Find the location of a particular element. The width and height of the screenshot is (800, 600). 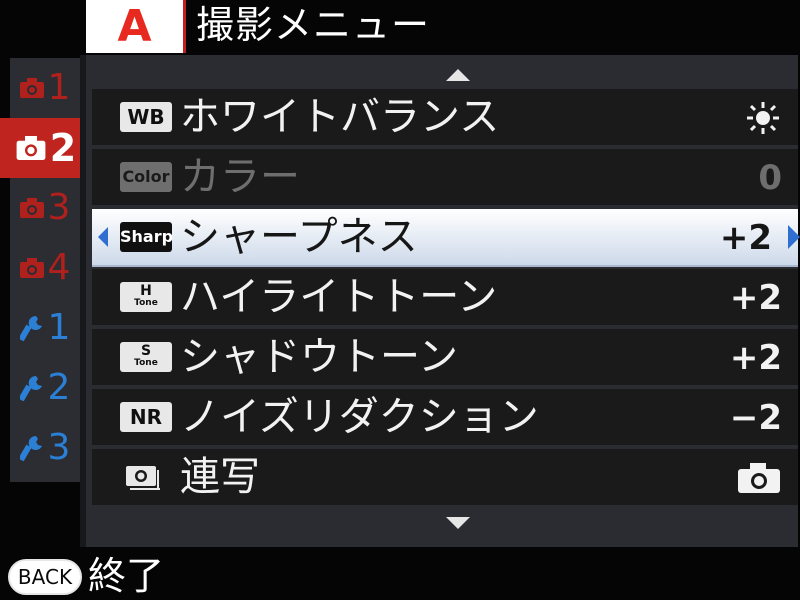

arrow-left-icon is located at coordinates (103, 237).